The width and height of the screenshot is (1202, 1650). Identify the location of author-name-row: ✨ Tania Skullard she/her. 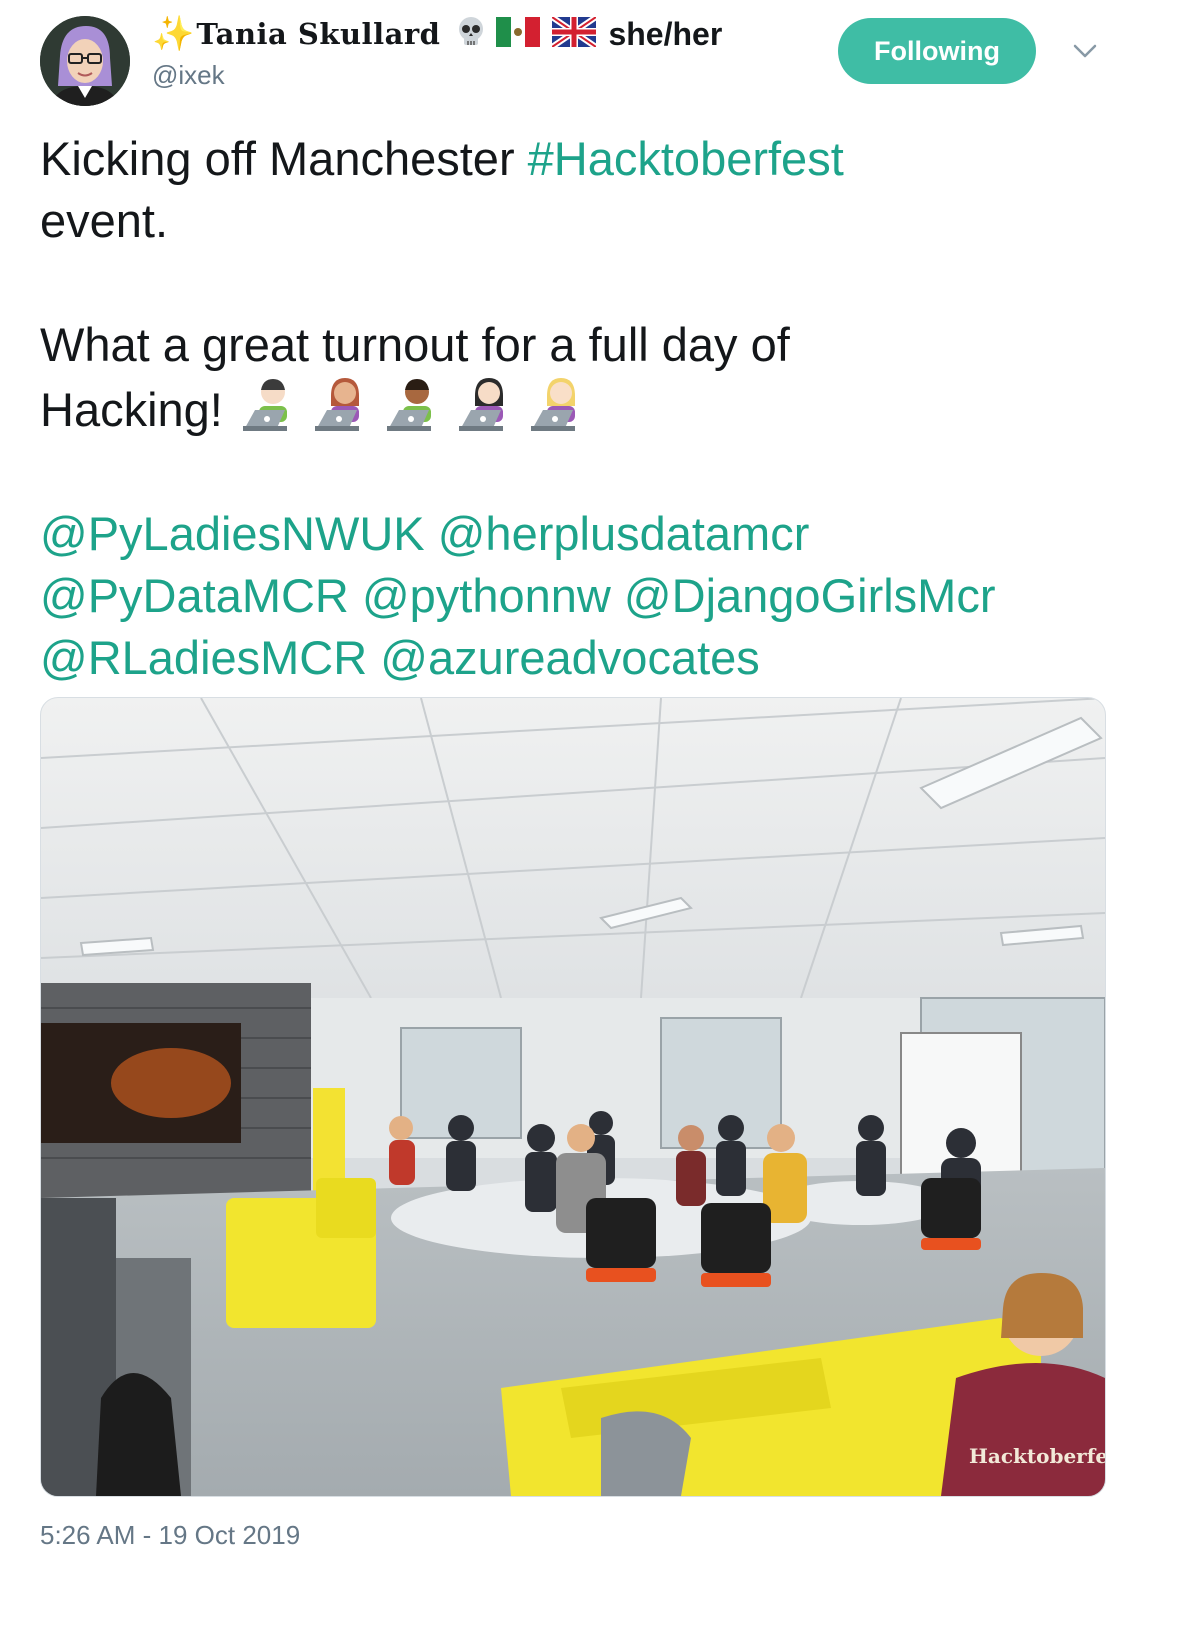
(437, 34).